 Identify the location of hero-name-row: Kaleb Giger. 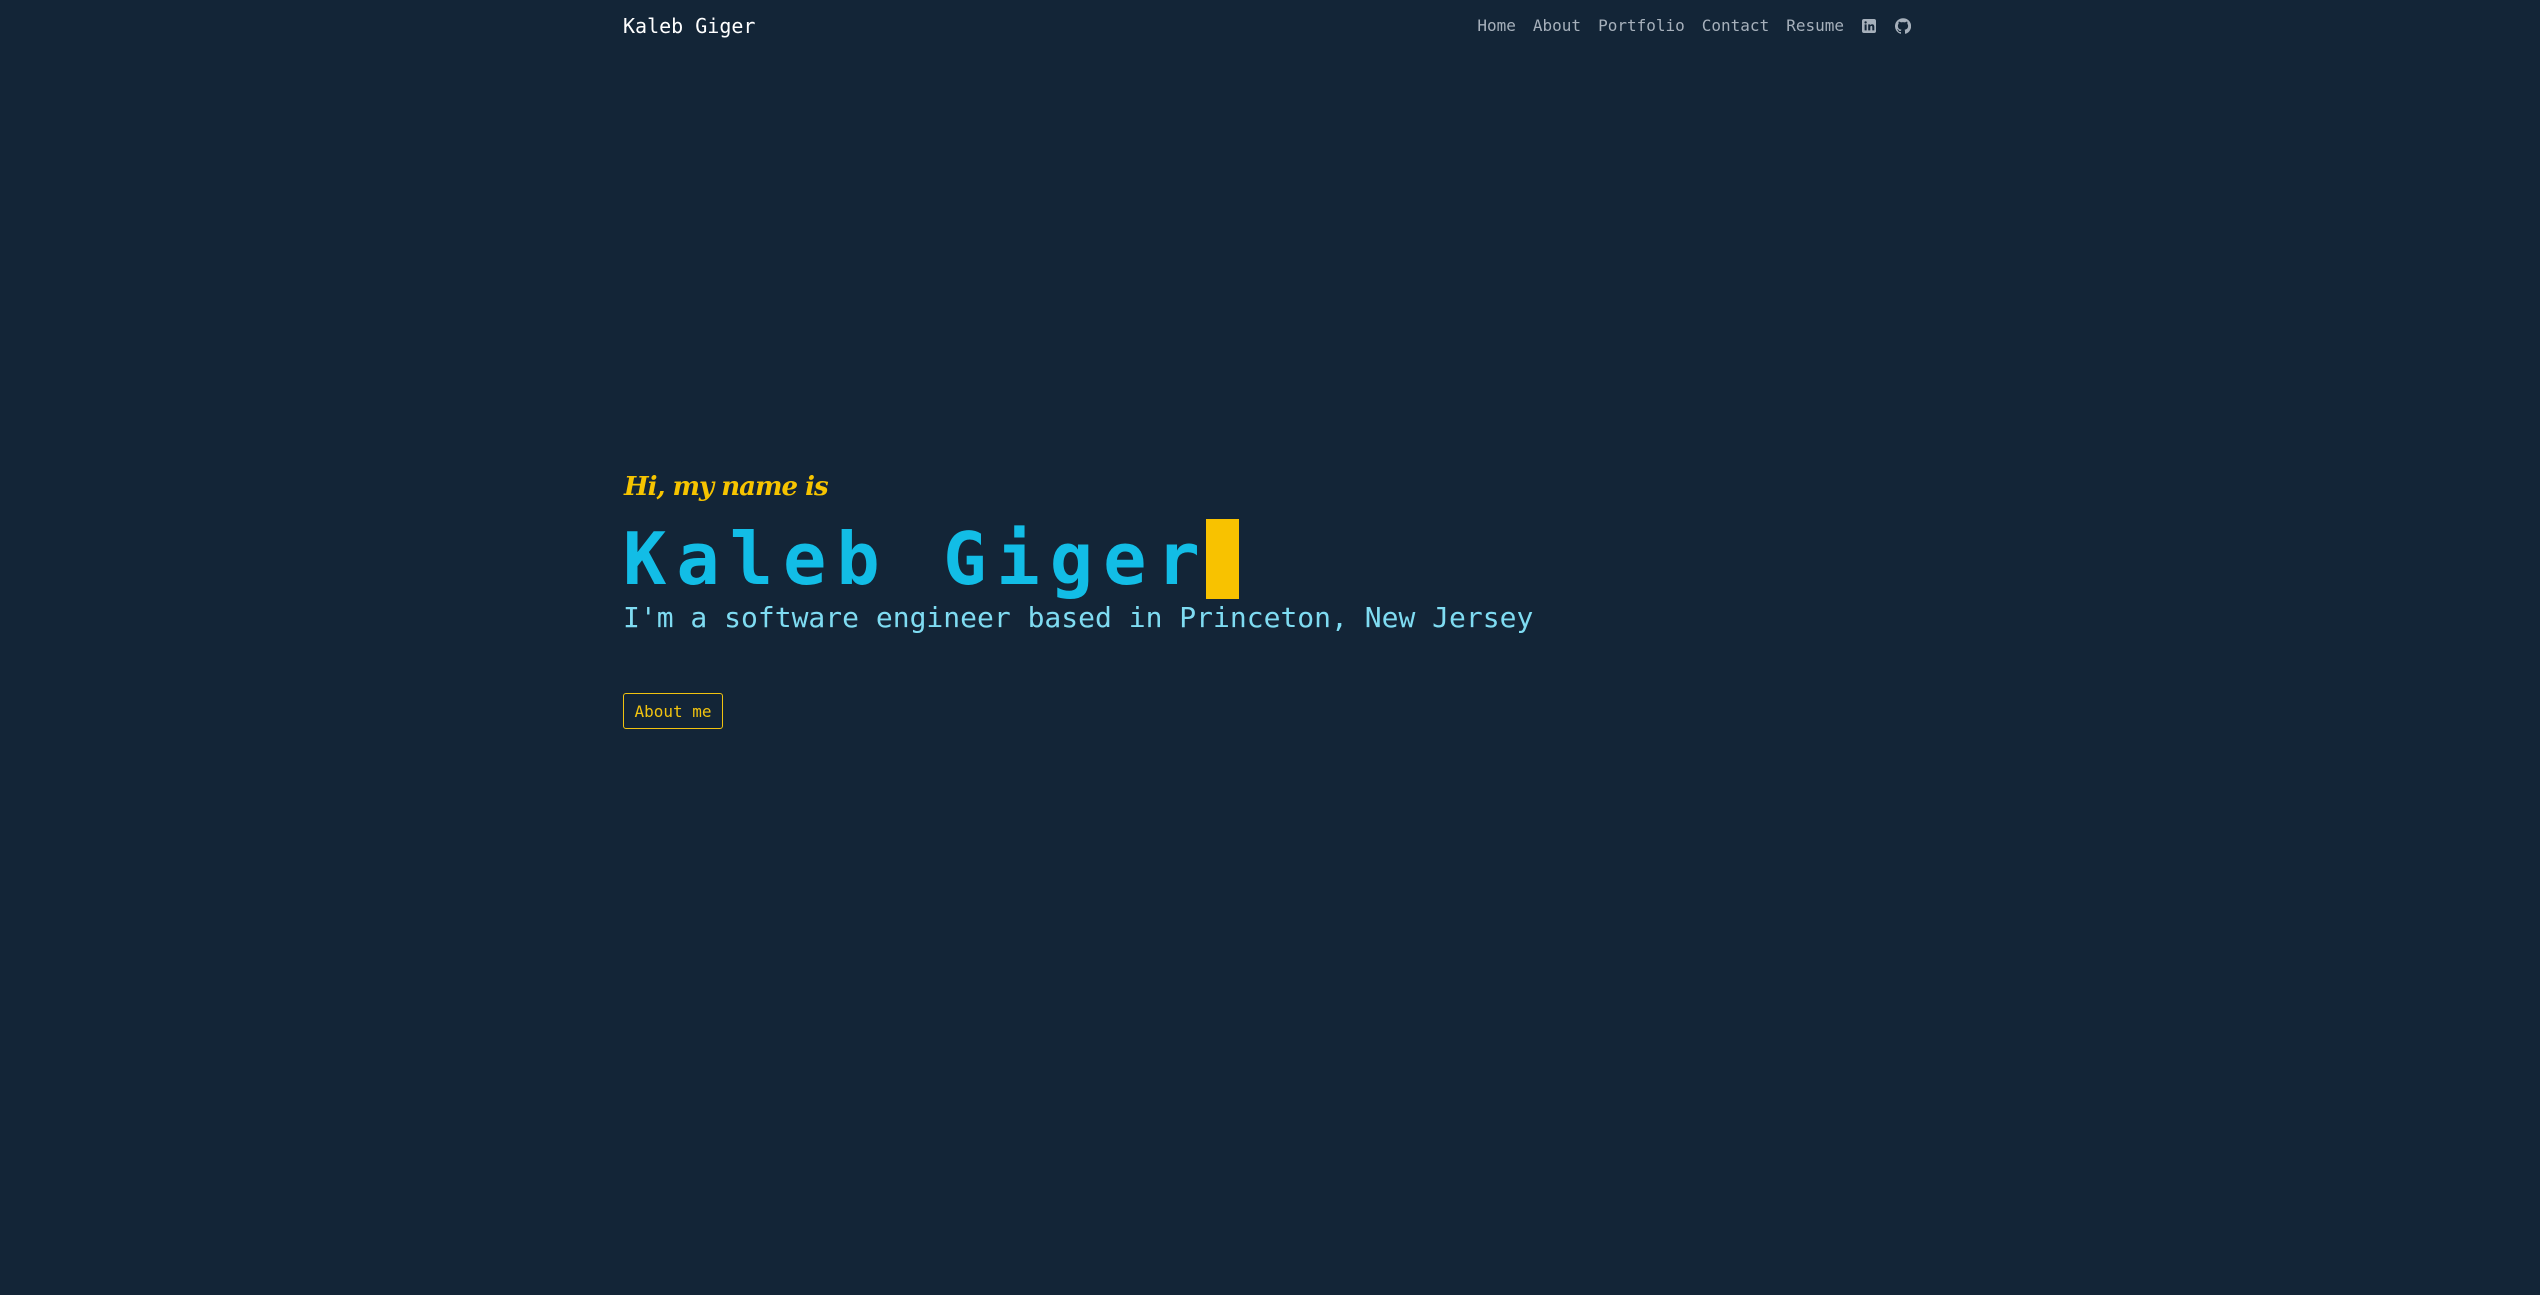
(931, 559).